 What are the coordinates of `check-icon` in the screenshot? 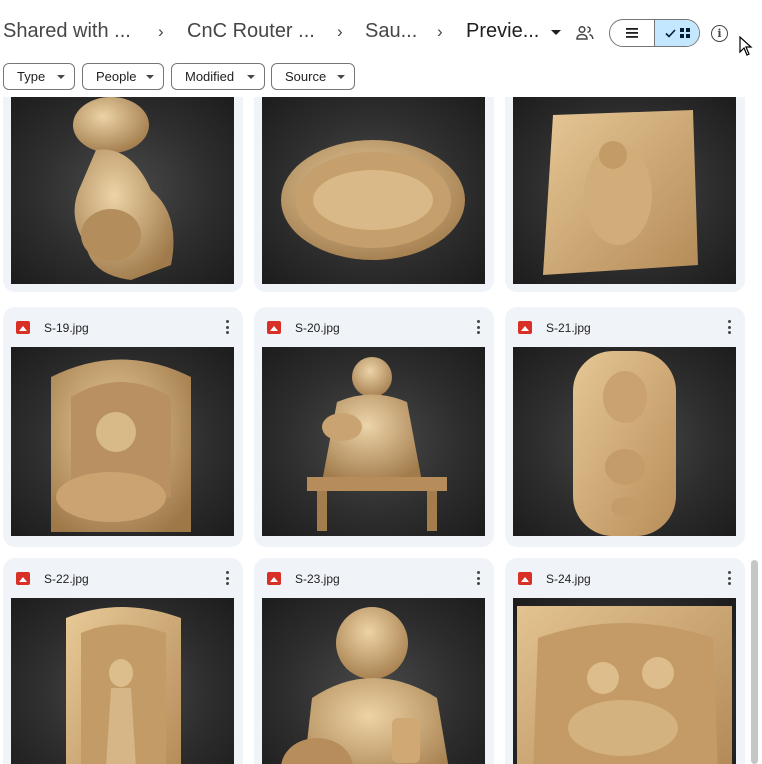 It's located at (670, 33).